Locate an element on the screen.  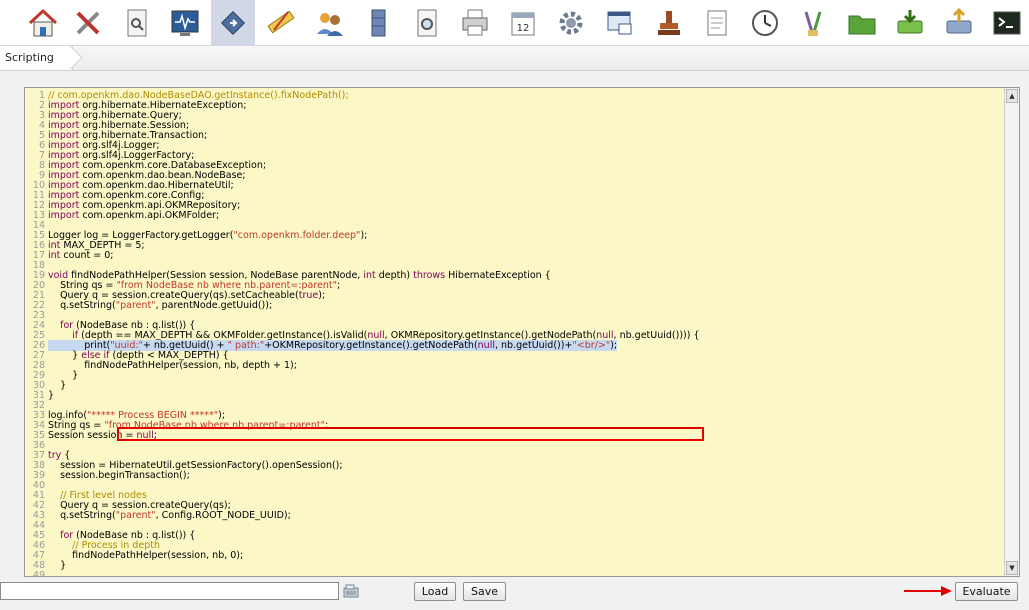
code-line: 16 int MAX_DEPTH = 5; is located at coordinates (515, 246).